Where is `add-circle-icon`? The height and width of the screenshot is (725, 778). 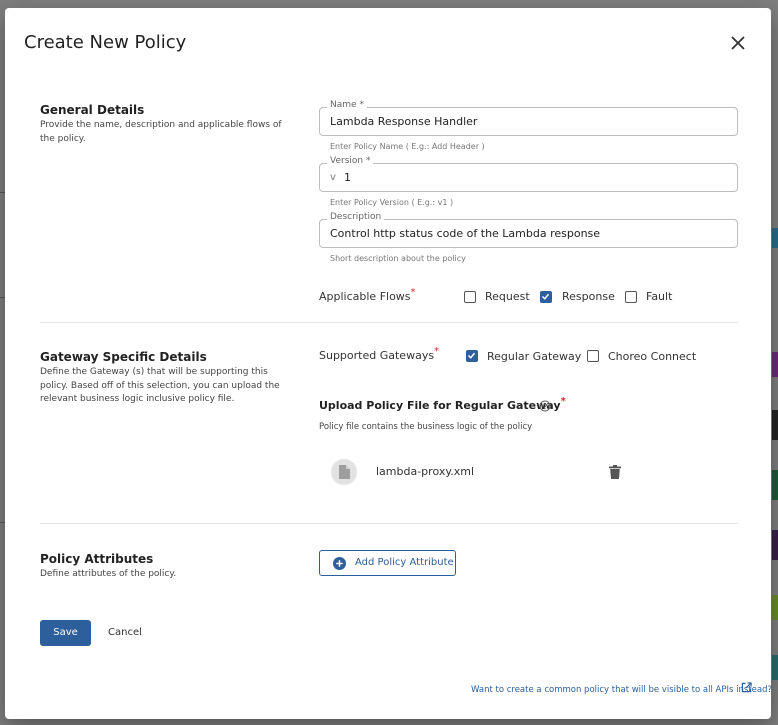 add-circle-icon is located at coordinates (339, 563).